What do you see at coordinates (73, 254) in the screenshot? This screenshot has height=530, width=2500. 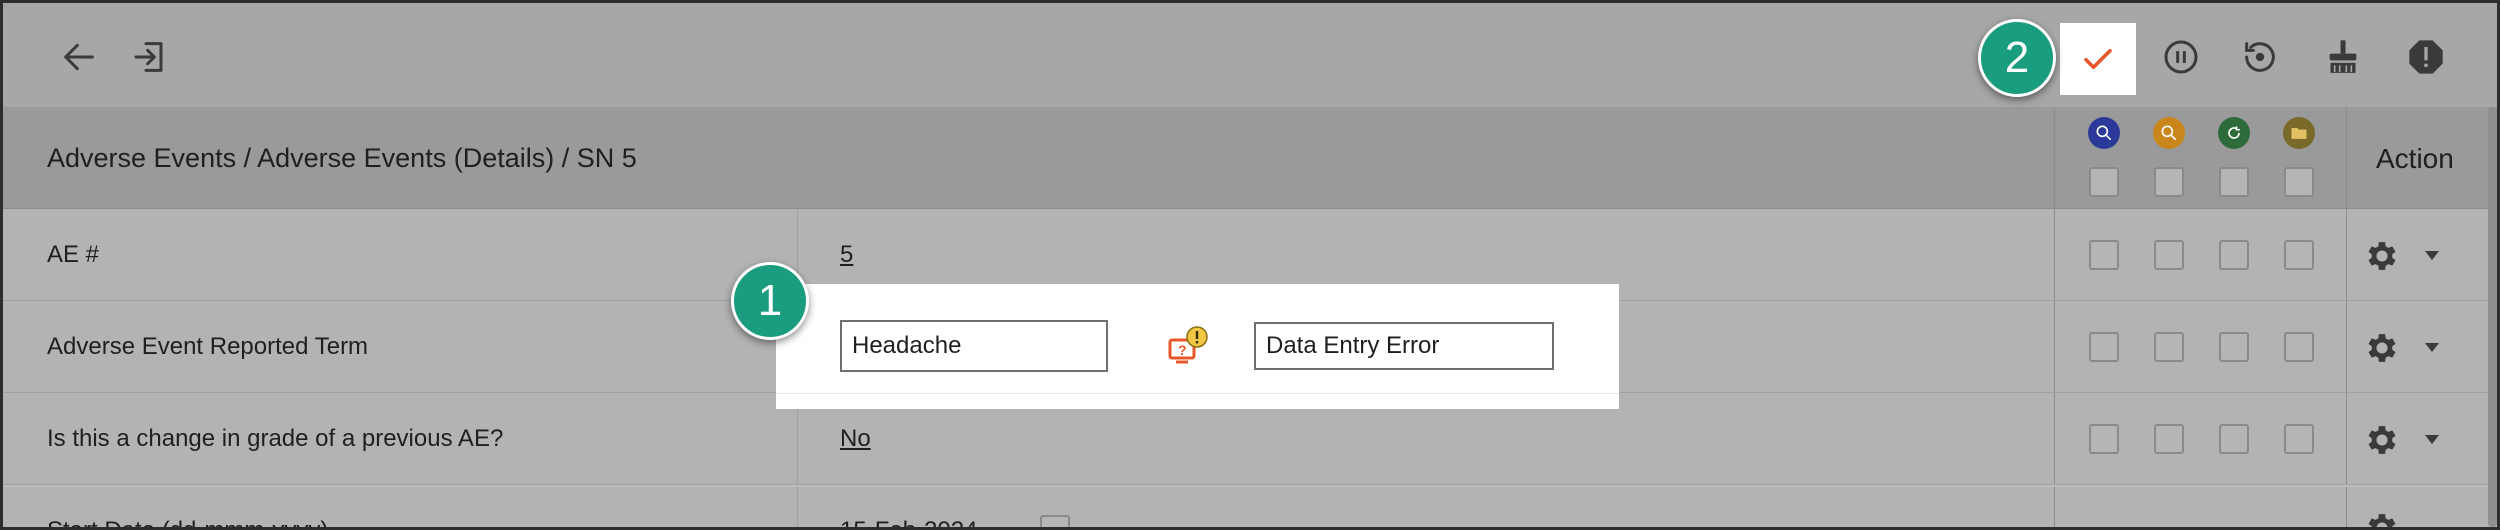 I see `row-label: AE #` at bounding box center [73, 254].